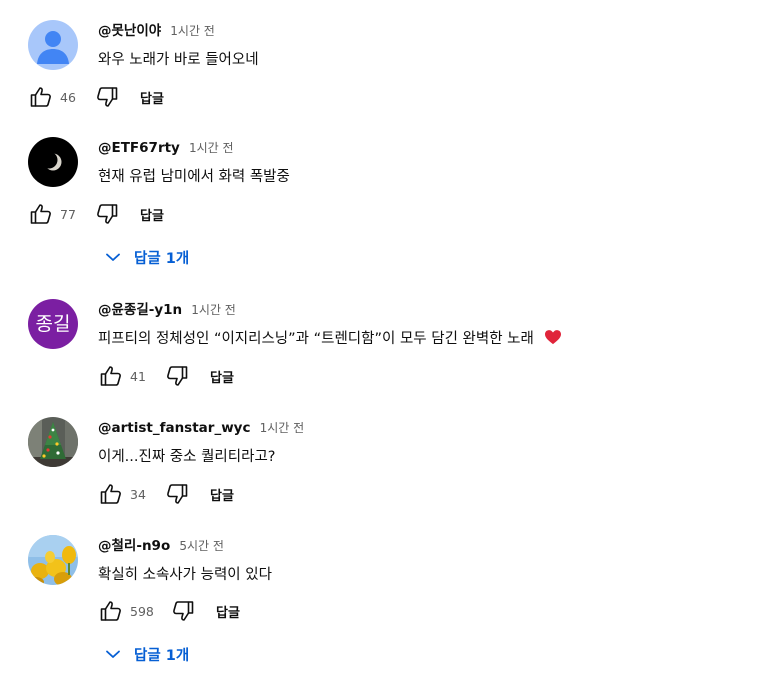 This screenshot has height=686, width=762. What do you see at coordinates (68, 214) in the screenshot?
I see `like-count: 77` at bounding box center [68, 214].